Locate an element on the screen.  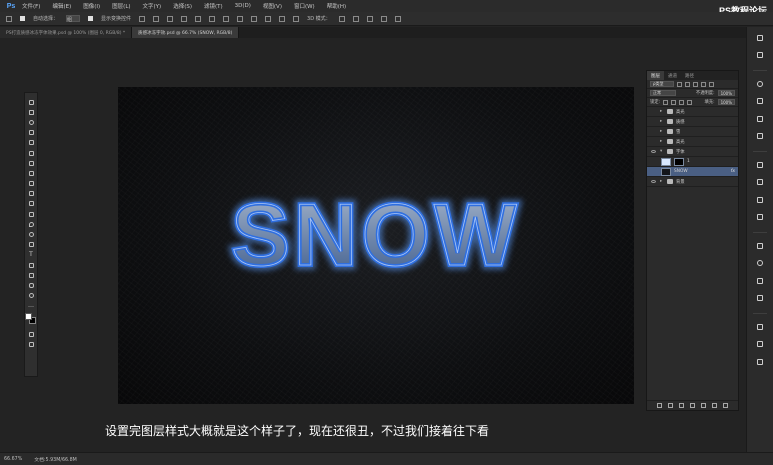
3d-roll-icon is located at coordinates (355, 18).